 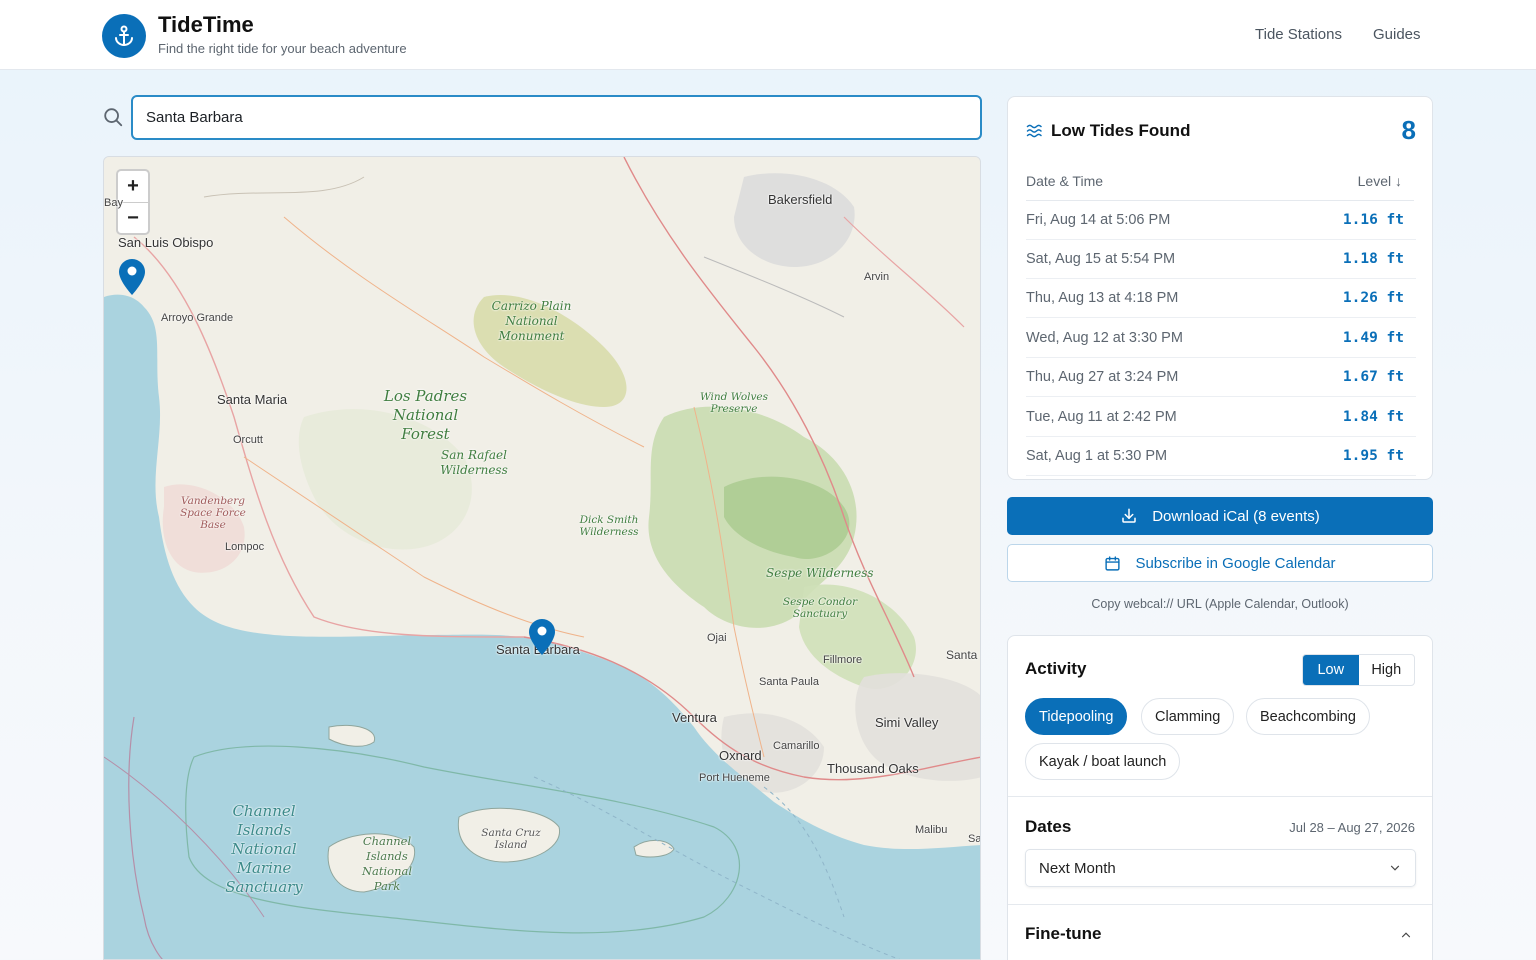 I want to click on tide-date: Sat, Aug 15 at 5:54 PM, so click(x=1101, y=259).